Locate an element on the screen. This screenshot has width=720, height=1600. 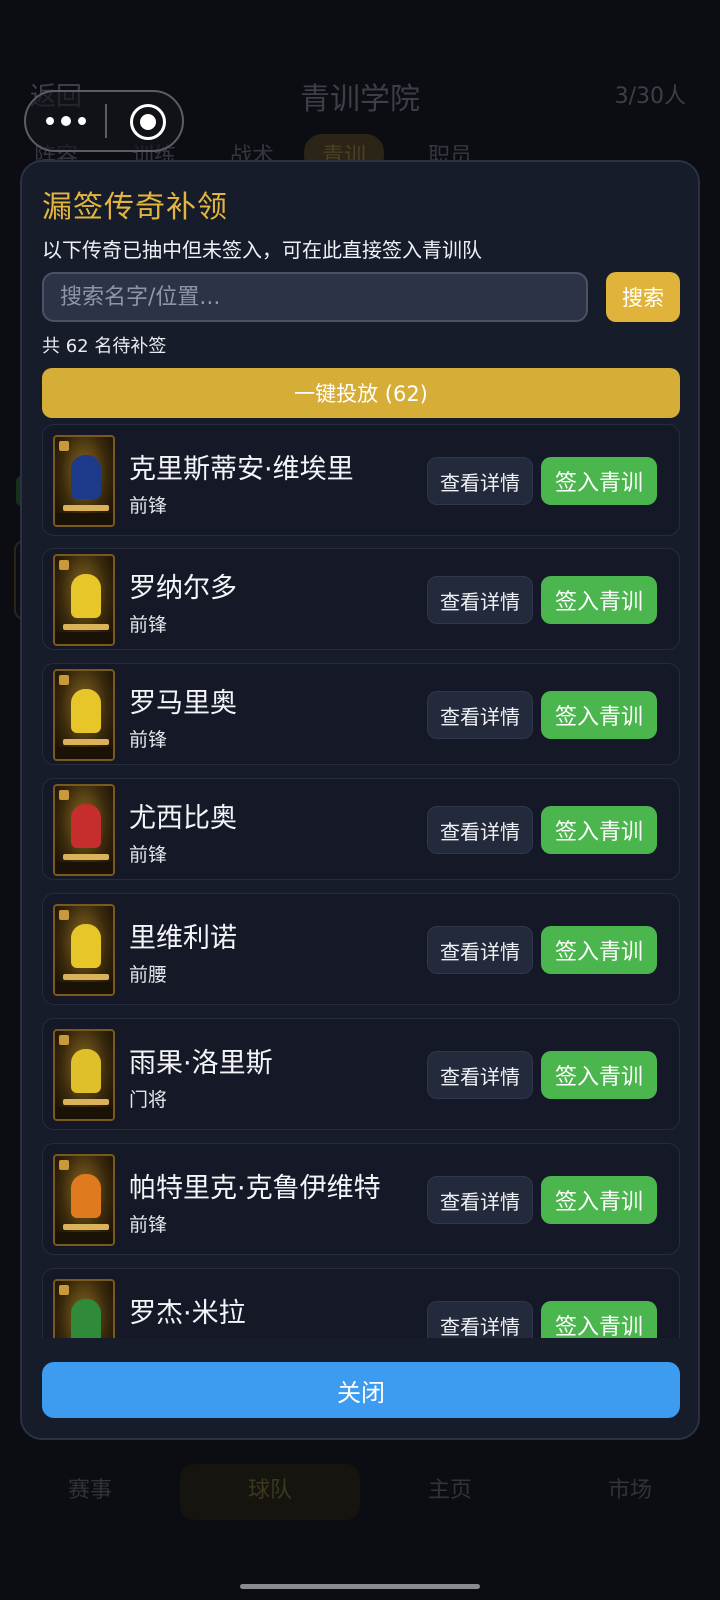
bottom-nav: 赛事 球队 主页 市场 is located at coordinates (360, 1492).